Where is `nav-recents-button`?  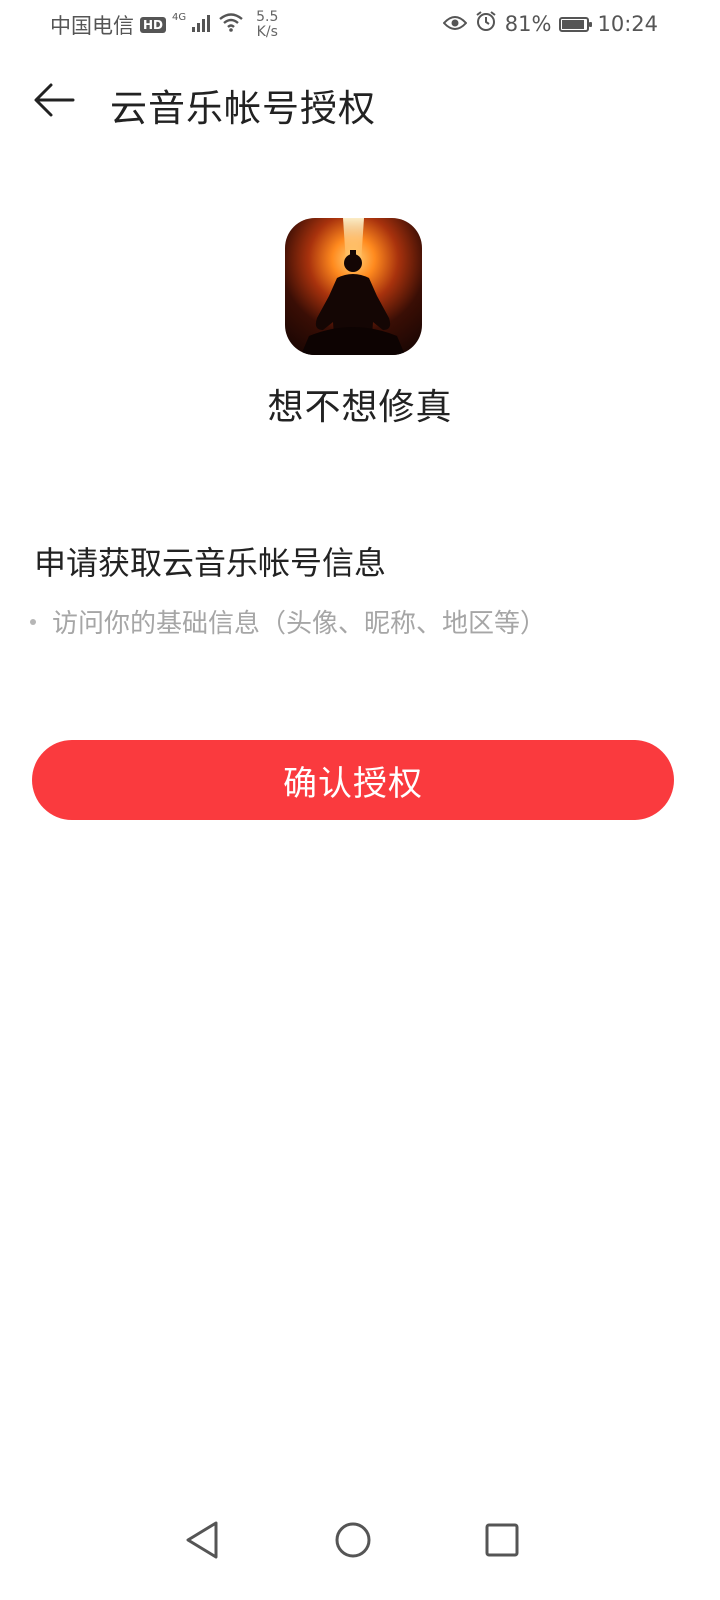 nav-recents-button is located at coordinates (502, 1540).